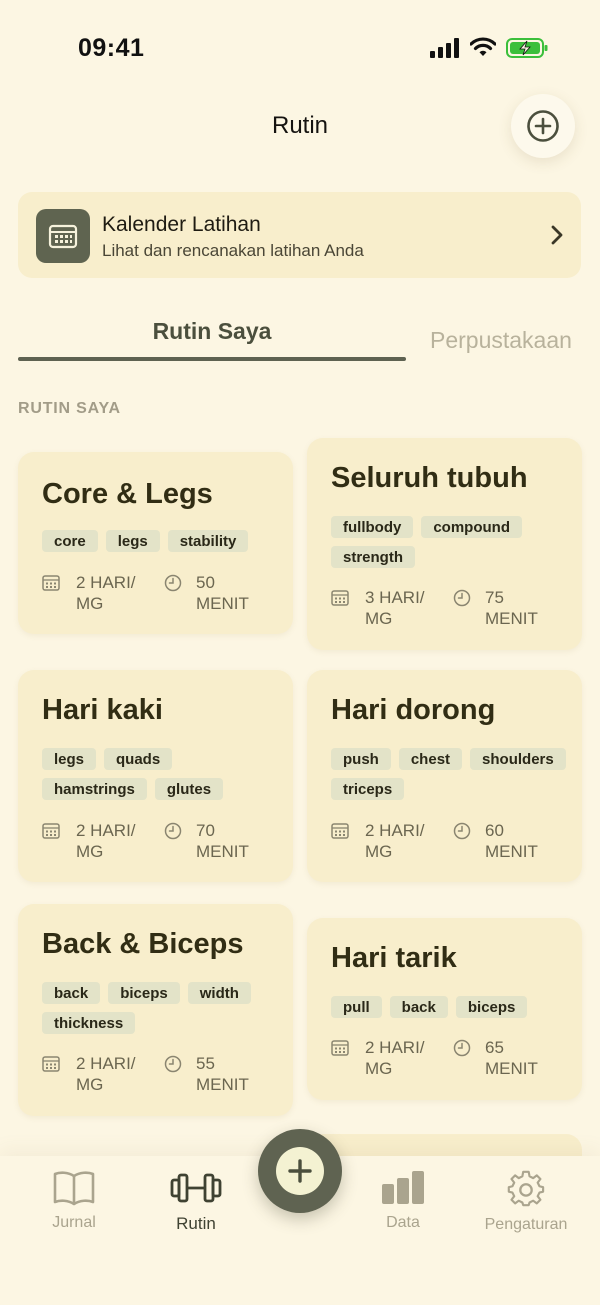  What do you see at coordinates (300, 48) in the screenshot?
I see `status-bar: 09:41` at bounding box center [300, 48].